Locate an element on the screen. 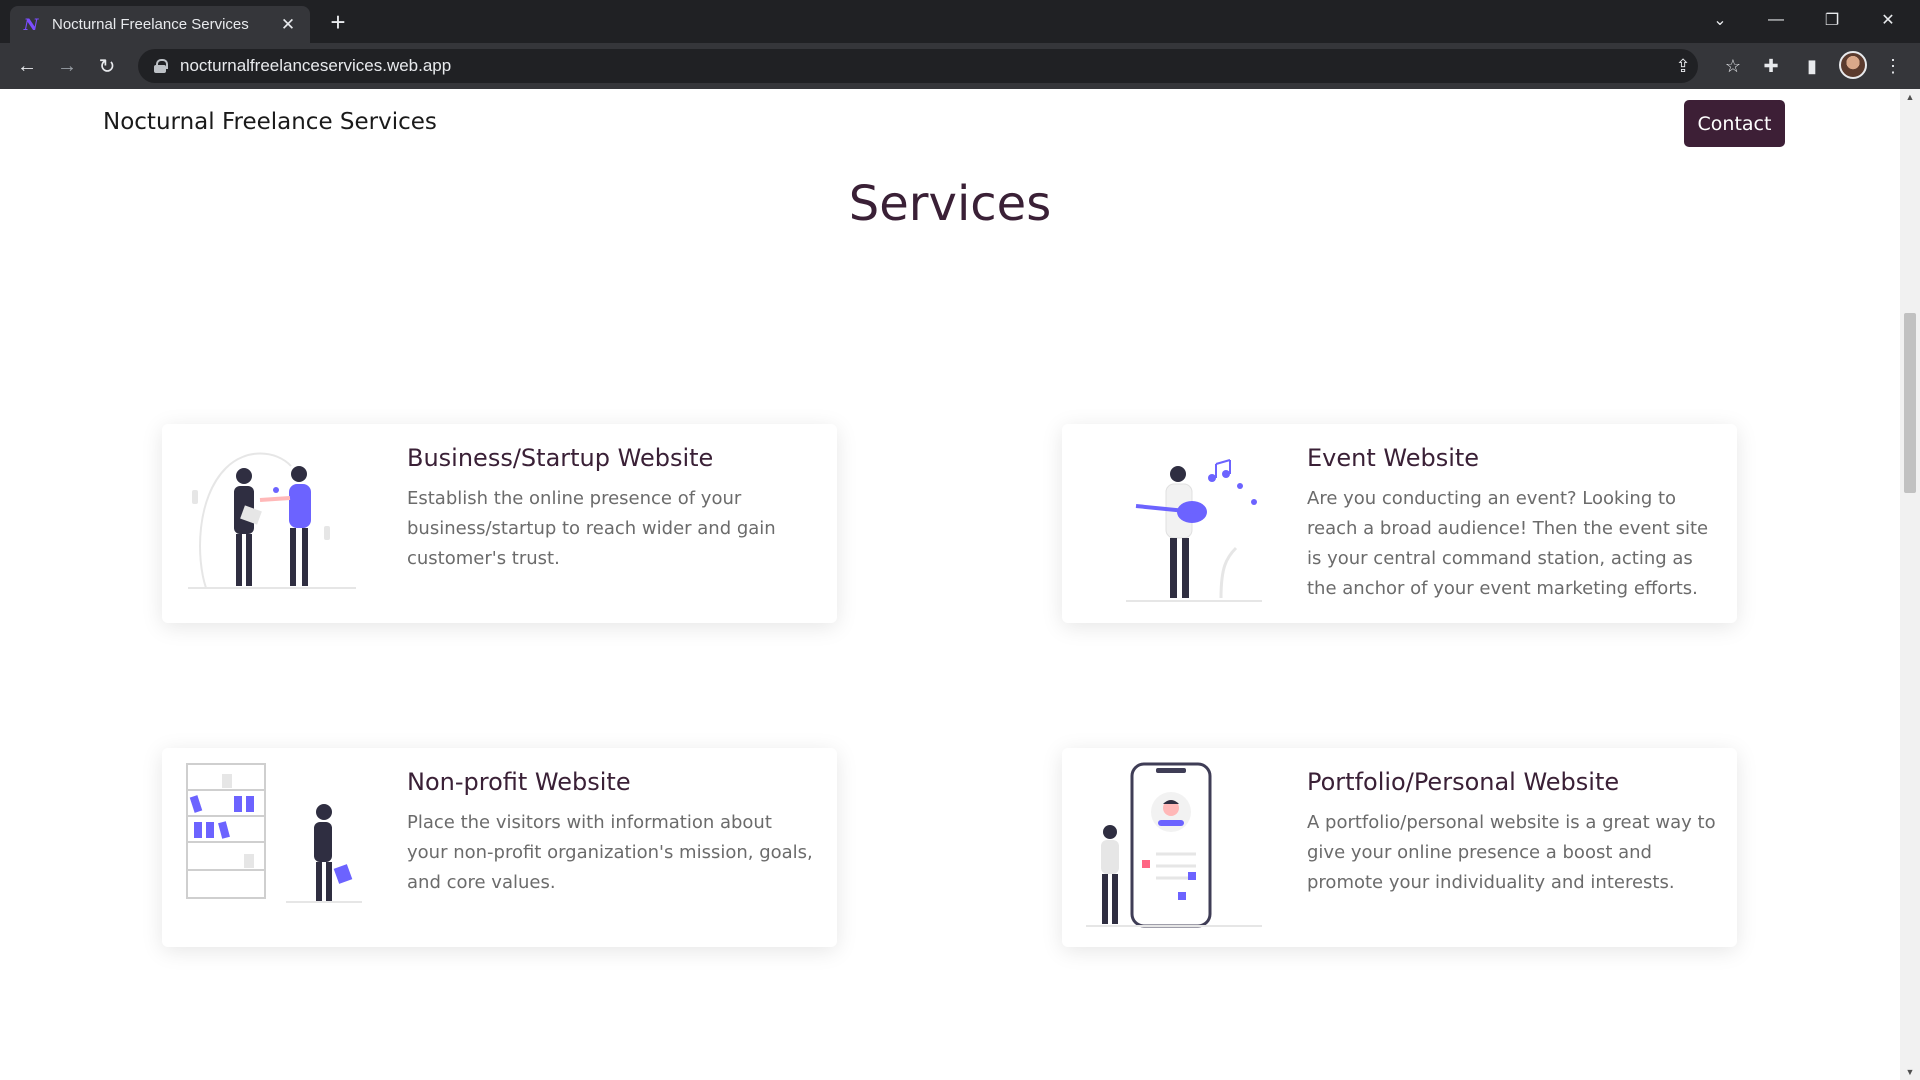  close-tab-icon: ✕ is located at coordinates (288, 25).